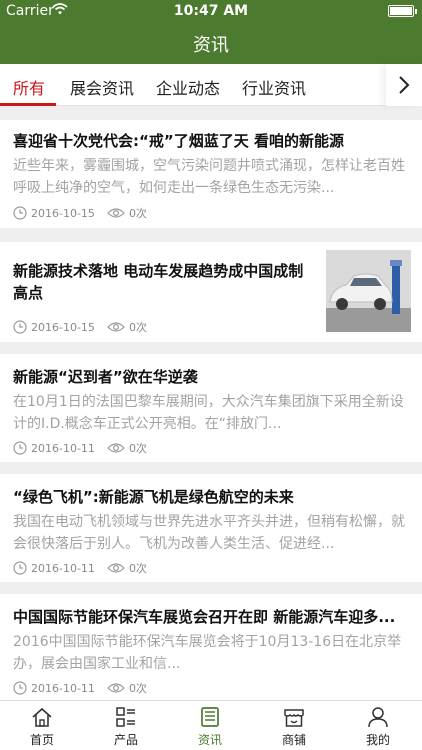 The height and width of the screenshot is (750, 422). I want to click on grid-list-icon, so click(125, 717).